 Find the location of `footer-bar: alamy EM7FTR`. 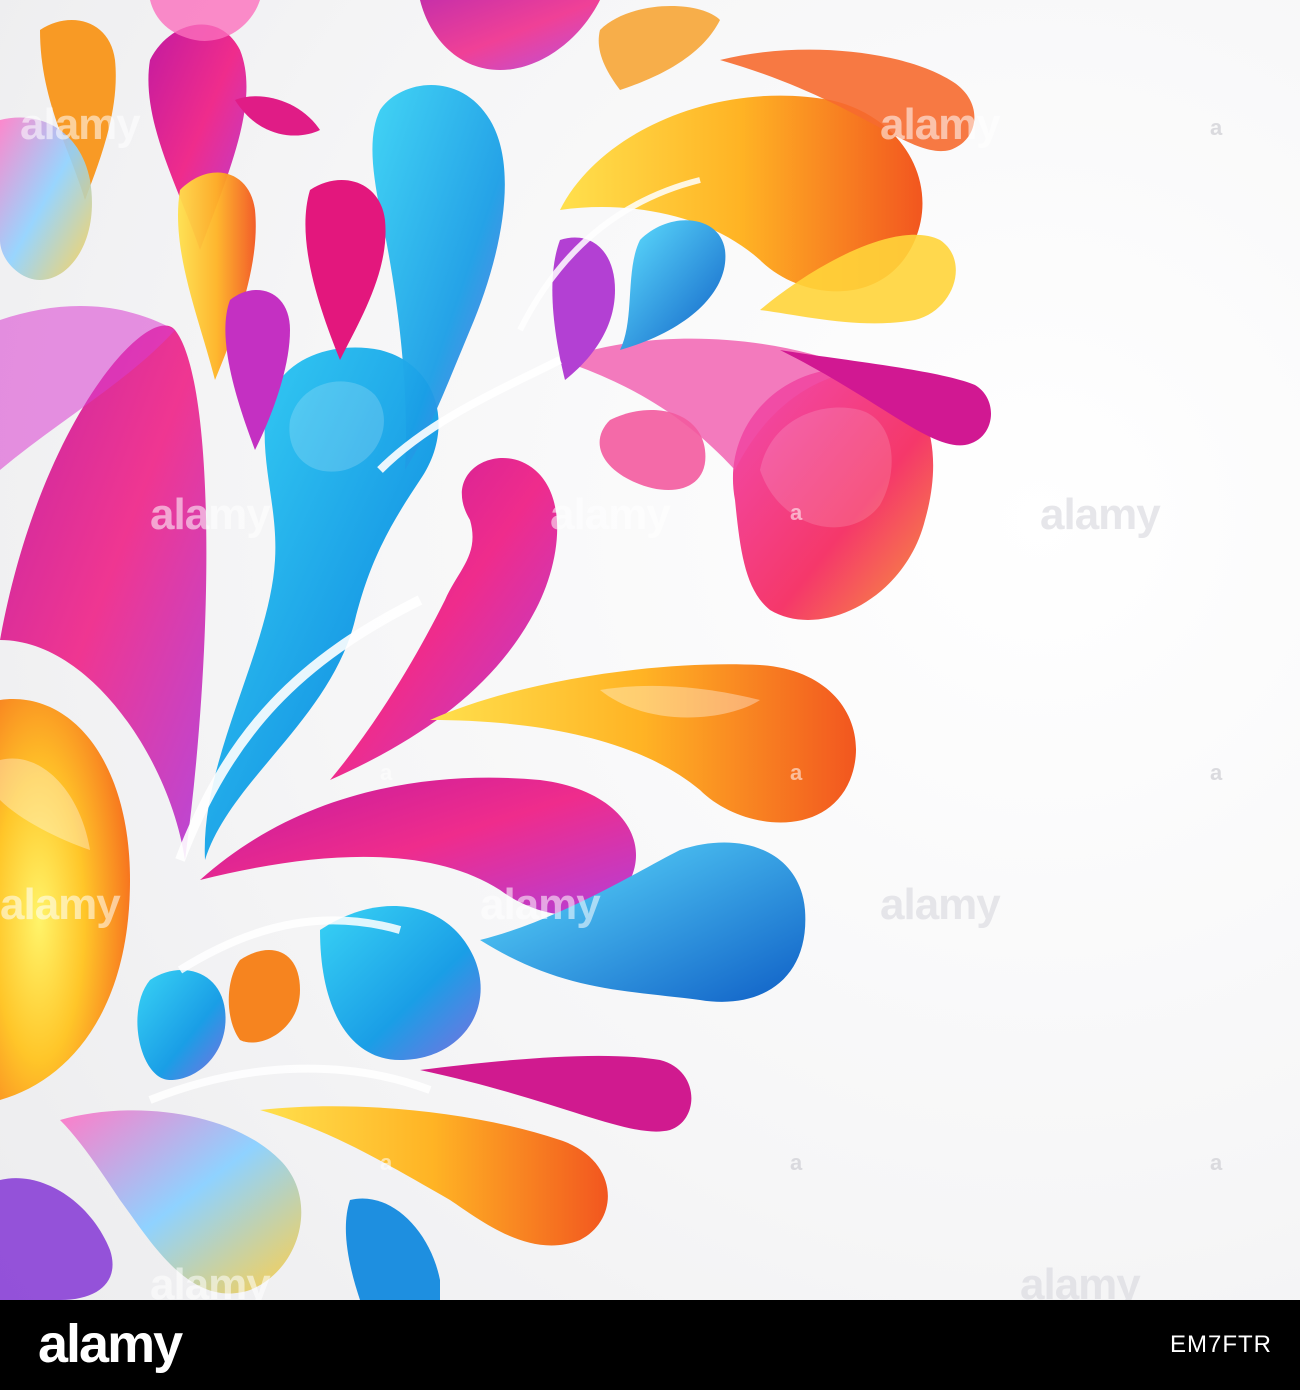

footer-bar: alamy EM7FTR is located at coordinates (650, 1345).